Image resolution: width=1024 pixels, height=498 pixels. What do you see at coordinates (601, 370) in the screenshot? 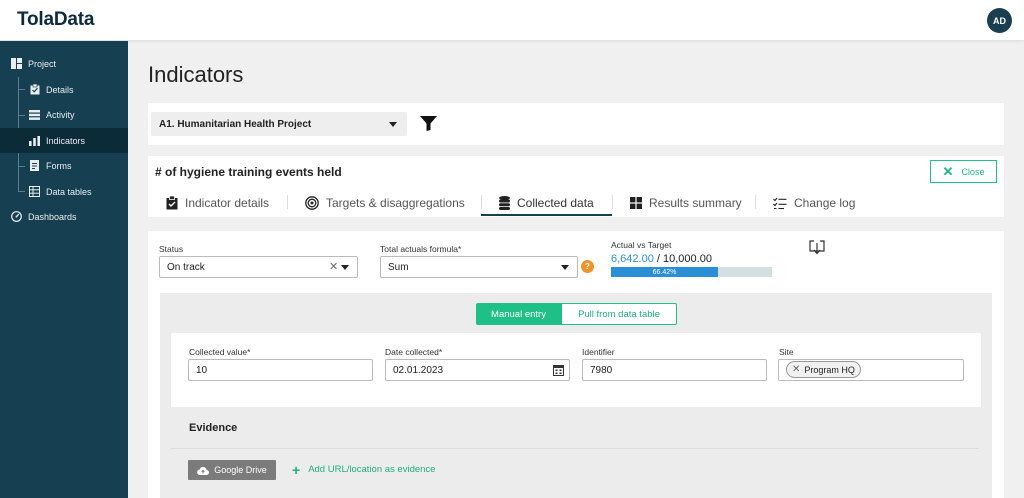
I see `identifier-value: 7980` at bounding box center [601, 370].